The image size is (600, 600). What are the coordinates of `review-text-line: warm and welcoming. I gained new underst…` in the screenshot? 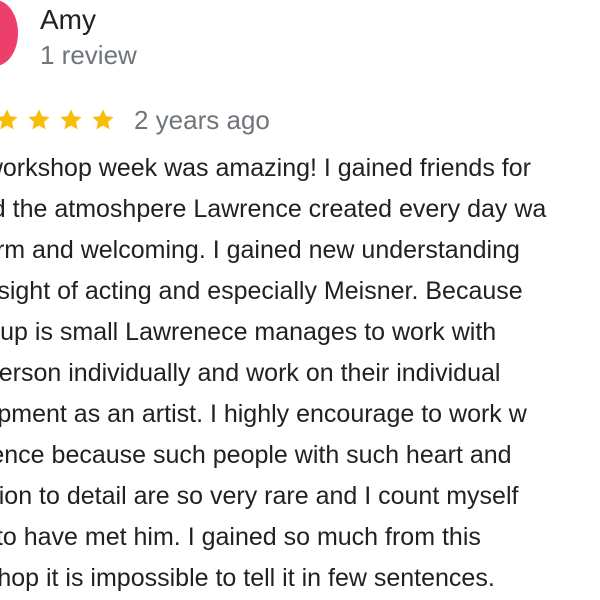 It's located at (260, 250).